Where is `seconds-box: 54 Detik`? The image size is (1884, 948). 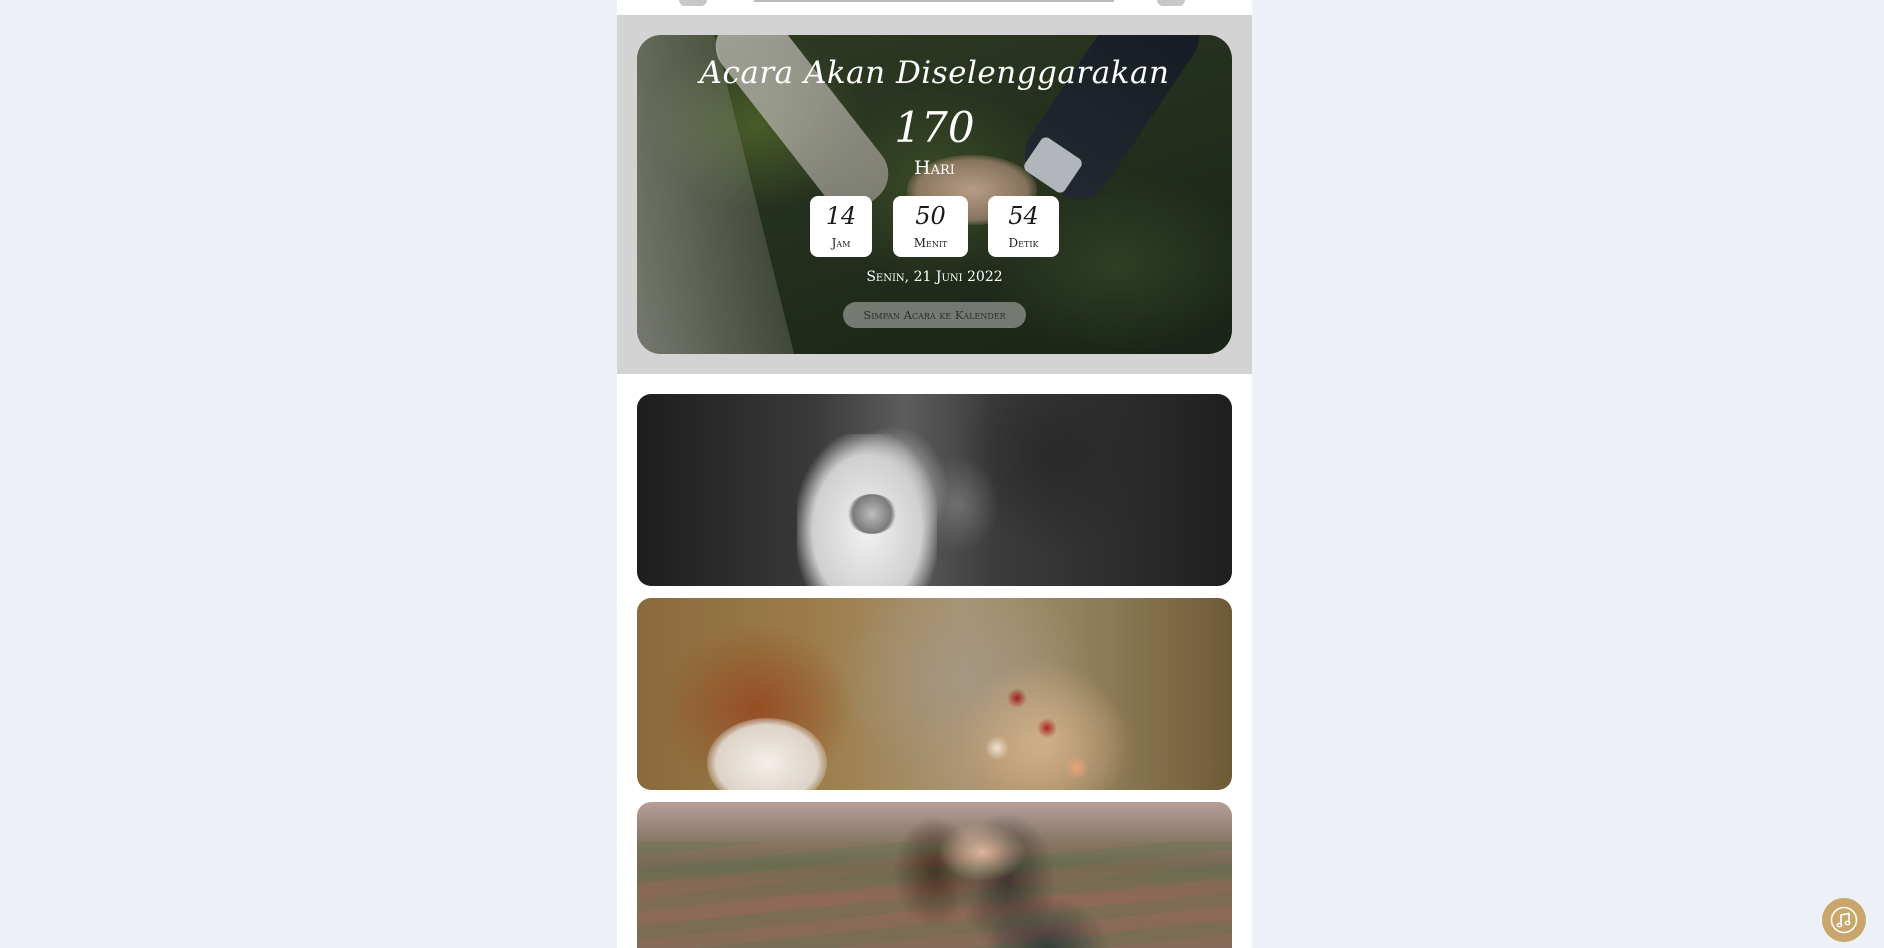
seconds-box: 54 Detik is located at coordinates (1023, 226).